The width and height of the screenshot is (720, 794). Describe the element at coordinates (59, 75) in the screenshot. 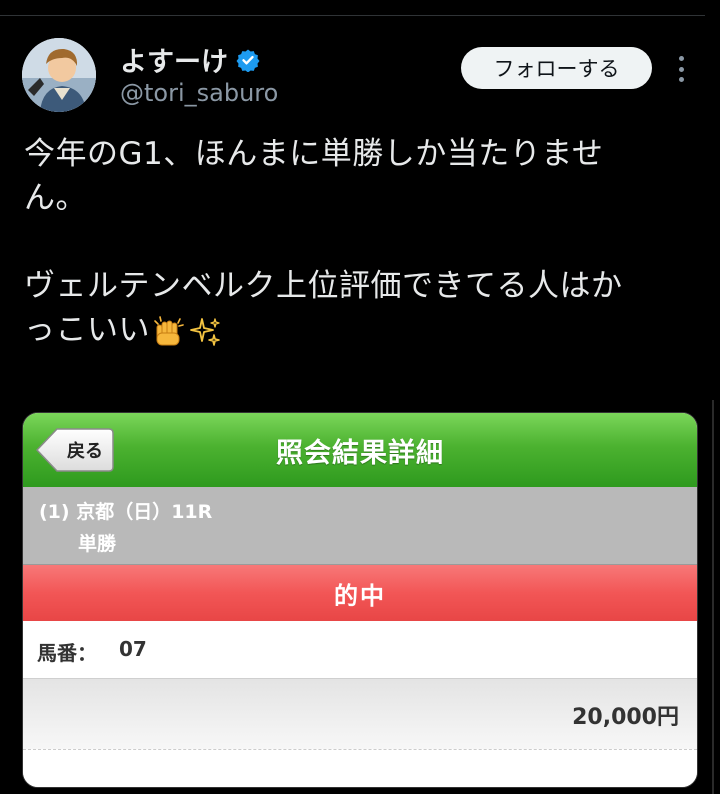

I see `avatar` at that location.